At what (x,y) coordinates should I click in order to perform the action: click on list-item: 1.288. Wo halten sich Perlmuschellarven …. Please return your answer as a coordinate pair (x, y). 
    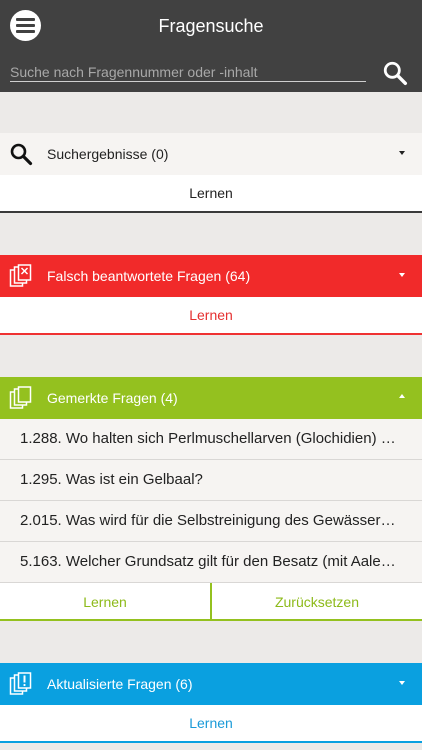
    Looking at the image, I should click on (211, 439).